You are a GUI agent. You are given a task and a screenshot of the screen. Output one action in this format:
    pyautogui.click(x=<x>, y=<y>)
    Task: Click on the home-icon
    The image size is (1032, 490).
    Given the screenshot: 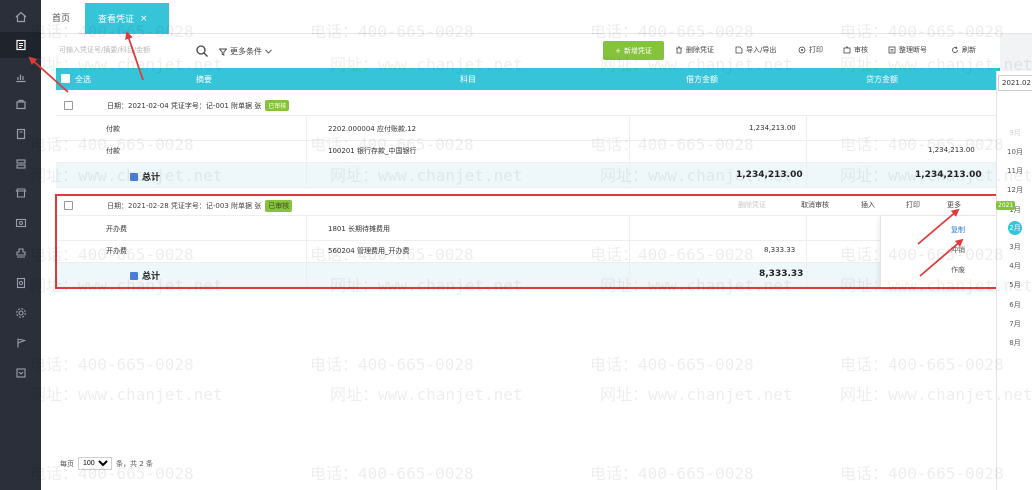 What is the action you would take?
    pyautogui.click(x=20, y=17)
    